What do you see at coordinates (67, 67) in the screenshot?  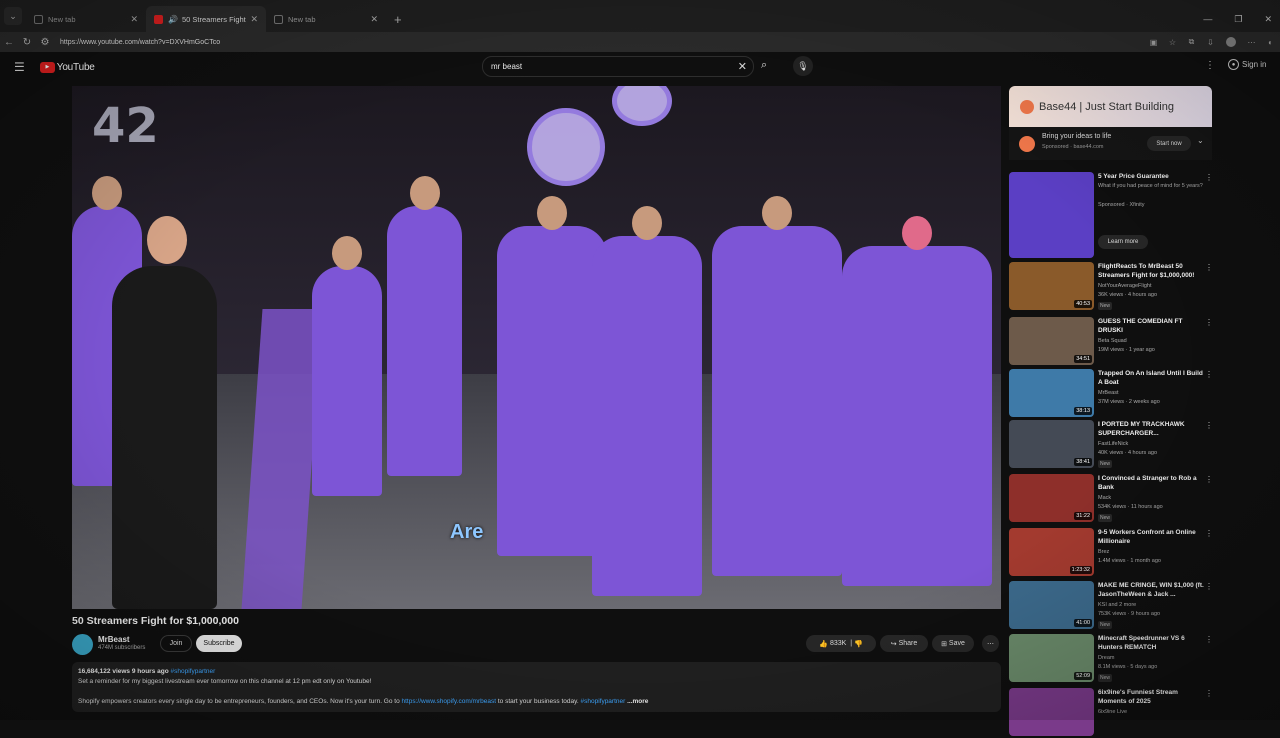 I see `youtube-logo: ▶ YouTube` at bounding box center [67, 67].